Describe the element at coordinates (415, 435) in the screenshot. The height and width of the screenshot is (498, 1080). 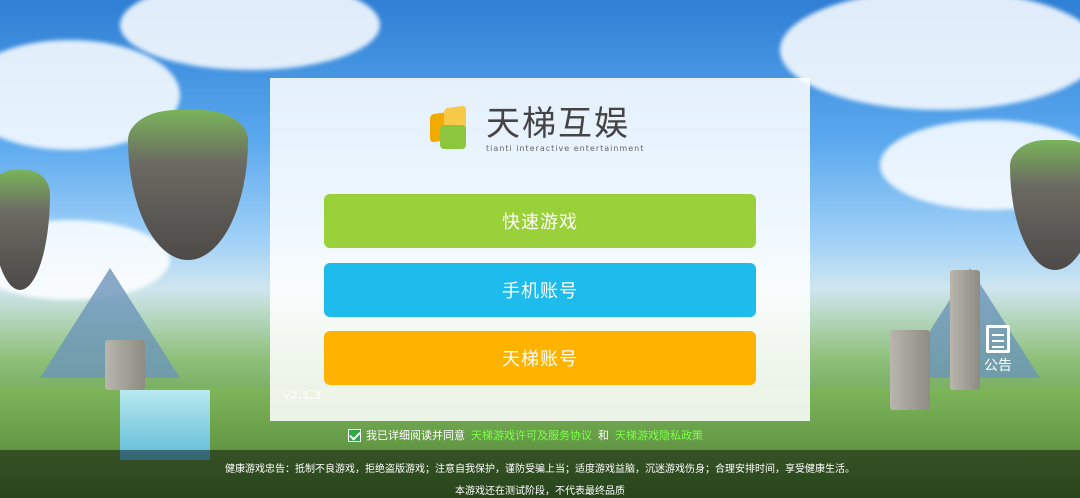
I see `agreement-prefix: 我已详细阅读并同意` at that location.